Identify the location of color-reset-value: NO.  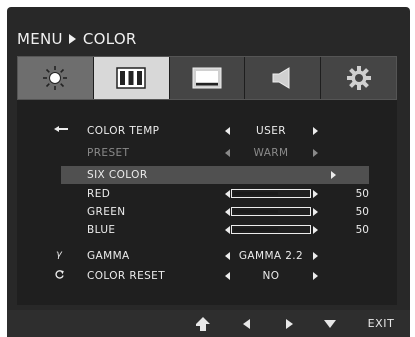
(271, 276).